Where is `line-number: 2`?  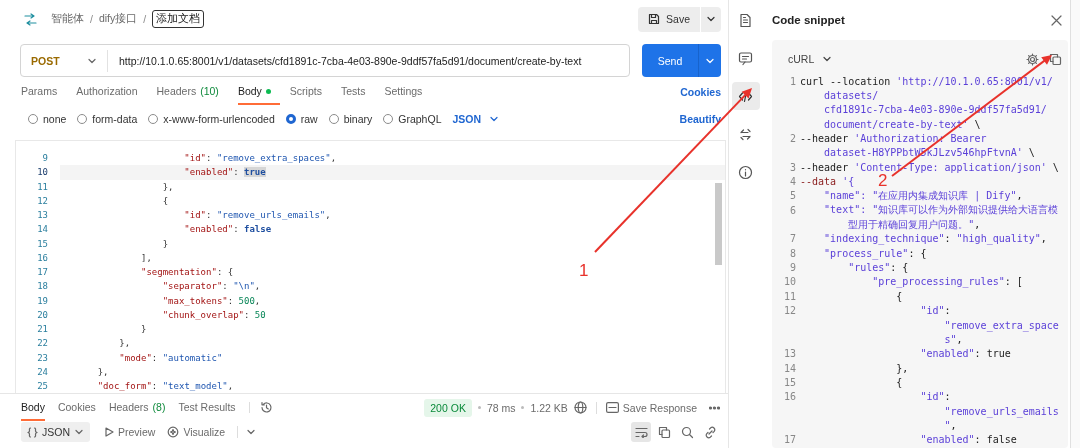 line-number: 2 is located at coordinates (792, 139).